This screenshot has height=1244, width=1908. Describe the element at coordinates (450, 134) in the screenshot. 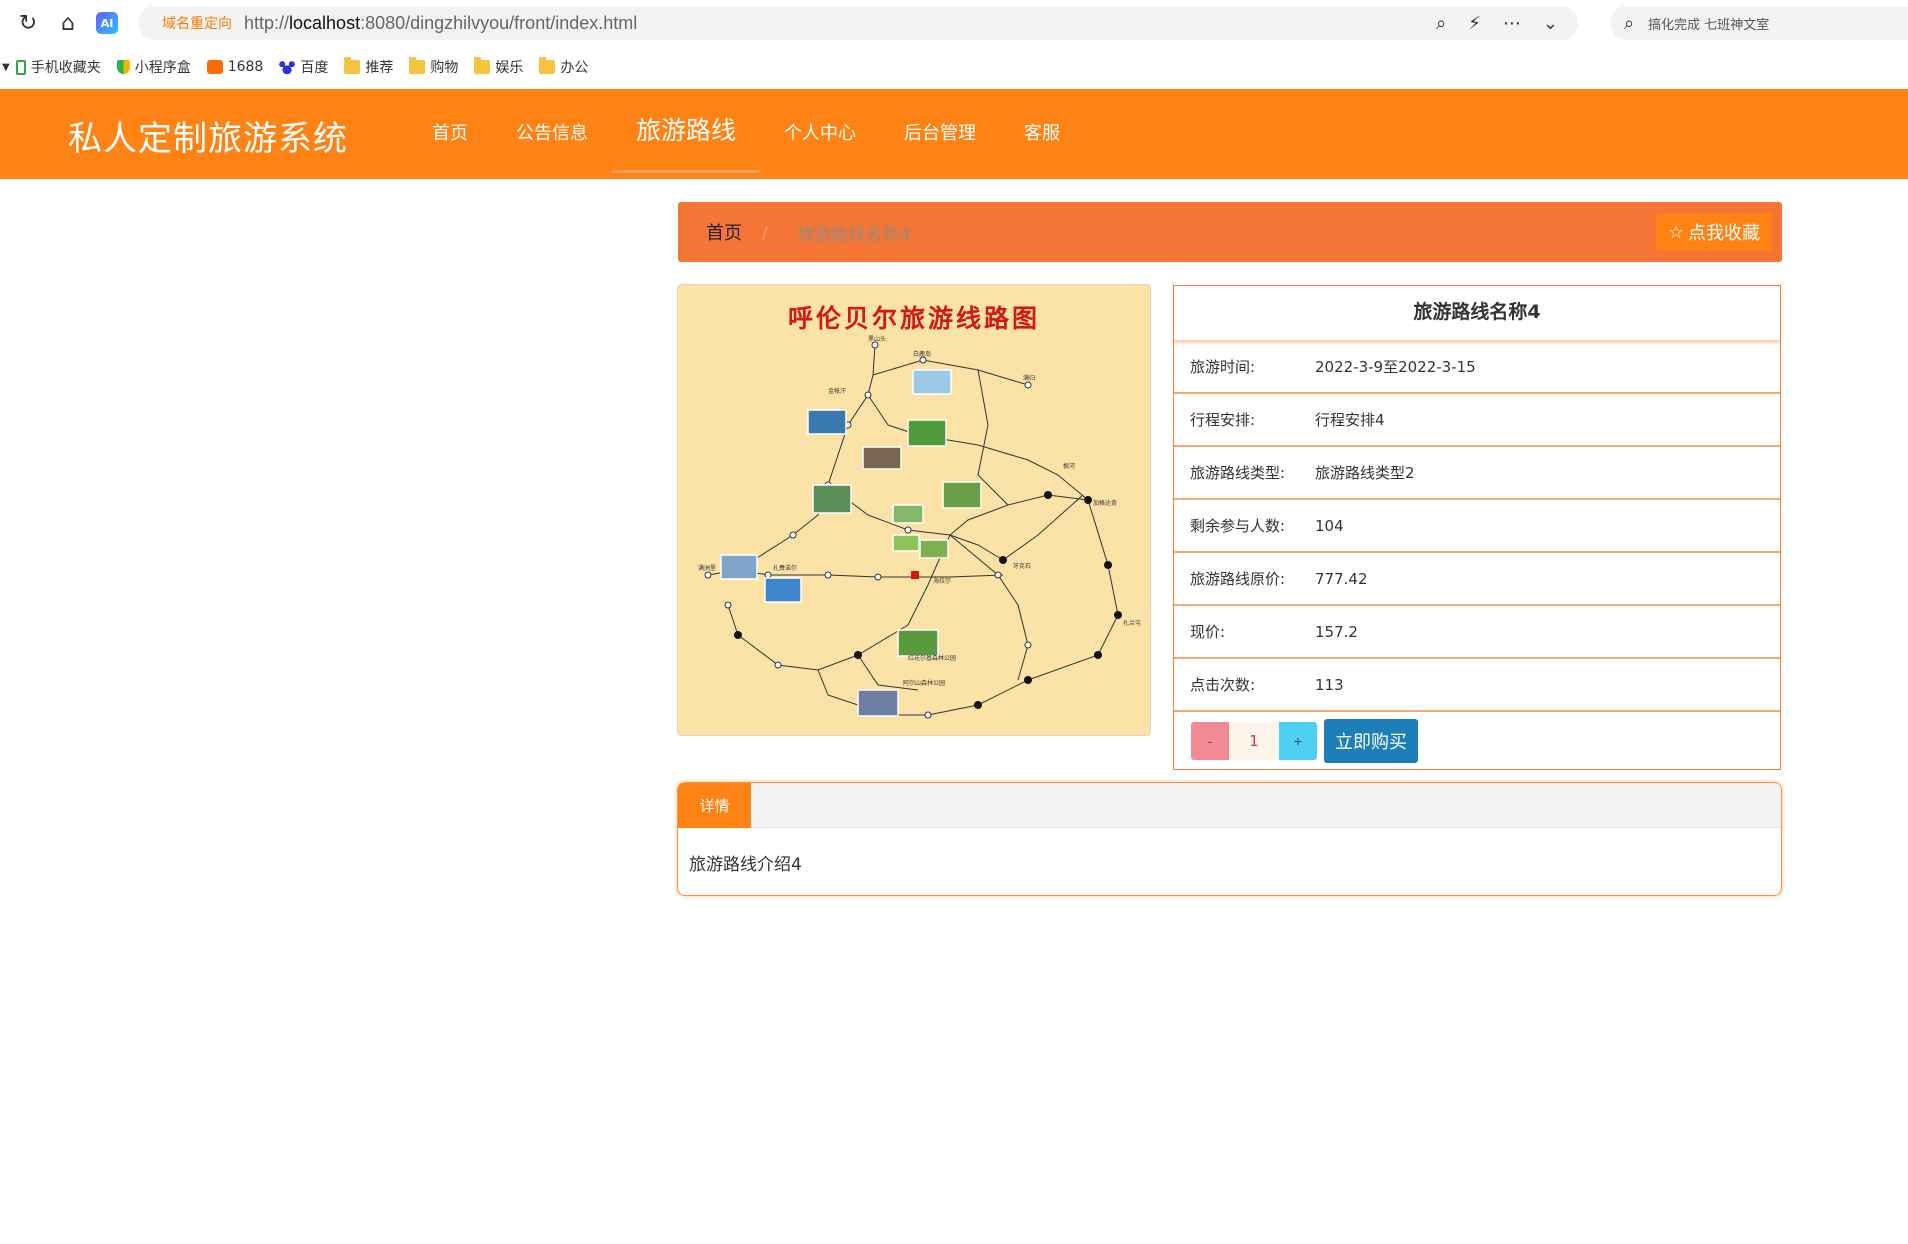

I see `nav-home: 首页` at that location.